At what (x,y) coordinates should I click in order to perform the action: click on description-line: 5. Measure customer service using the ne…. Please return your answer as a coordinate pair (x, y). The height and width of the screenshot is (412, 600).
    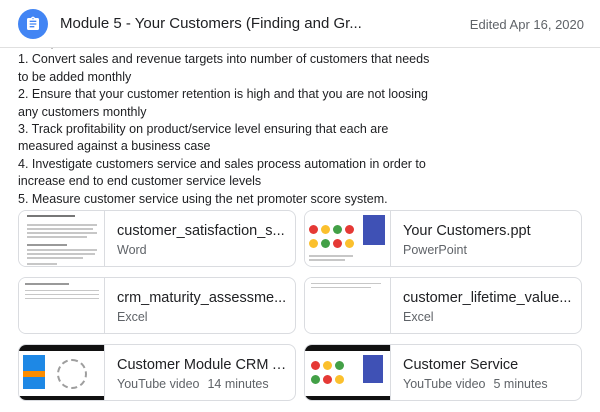
    Looking at the image, I should click on (203, 198).